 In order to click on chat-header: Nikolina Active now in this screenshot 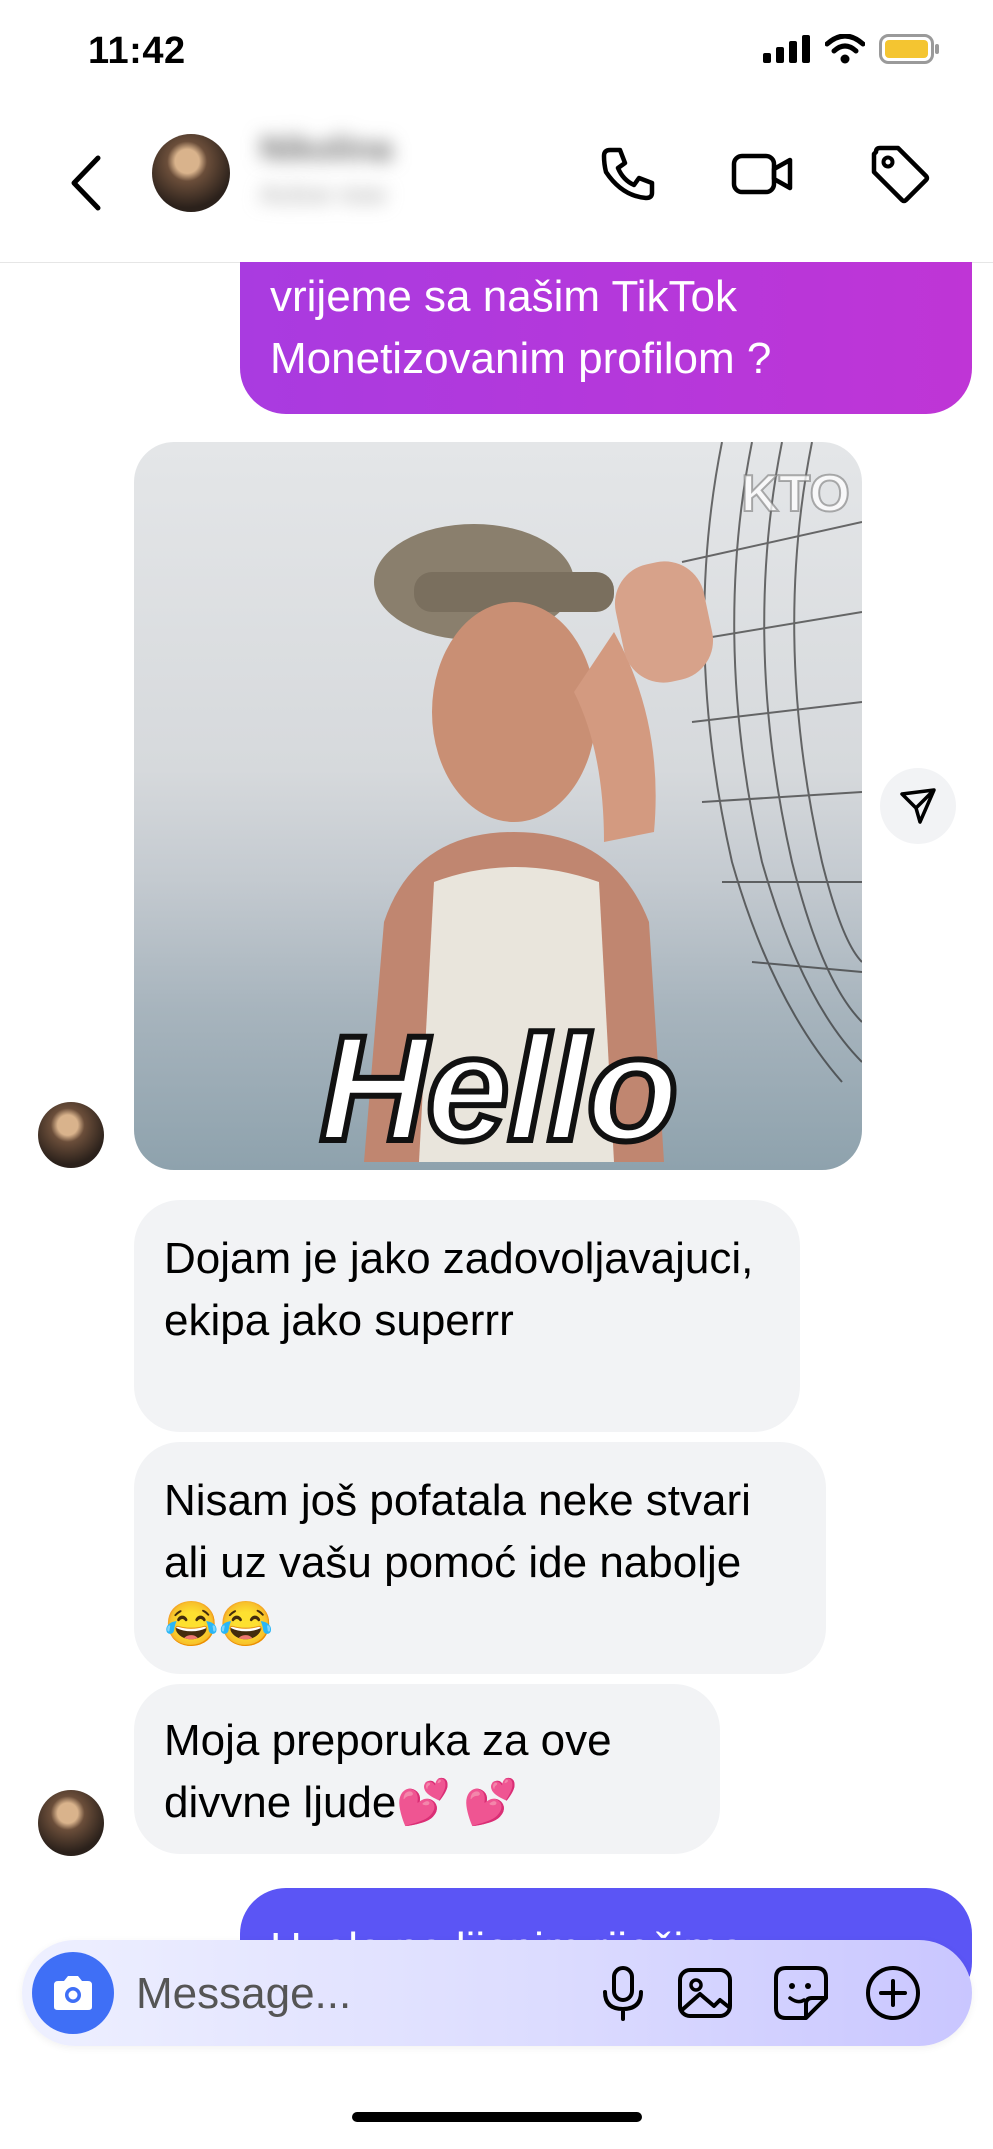, I will do `click(496, 186)`.